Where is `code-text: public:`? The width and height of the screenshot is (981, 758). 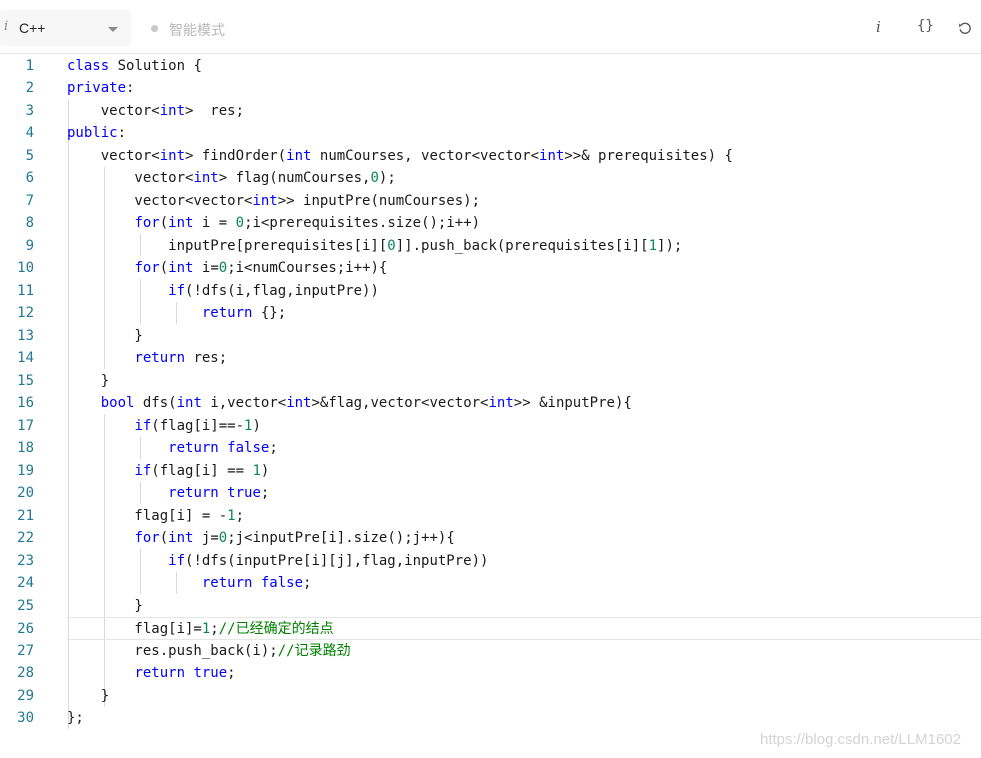
code-text: public: is located at coordinates (97, 133).